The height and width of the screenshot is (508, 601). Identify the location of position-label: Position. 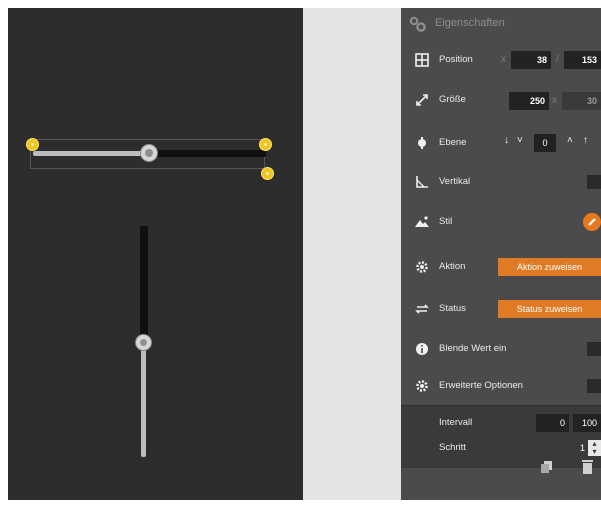
(456, 59).